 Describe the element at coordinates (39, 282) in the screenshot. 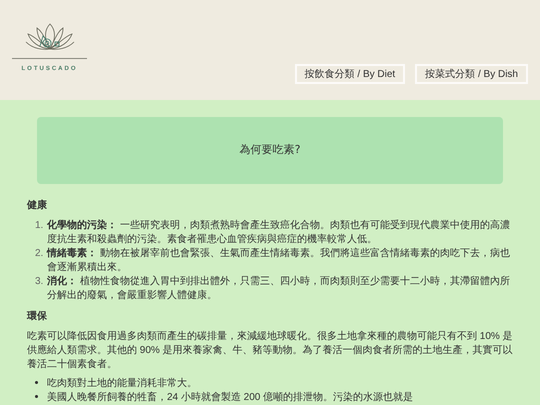

I see `list-number: 3.` at that location.